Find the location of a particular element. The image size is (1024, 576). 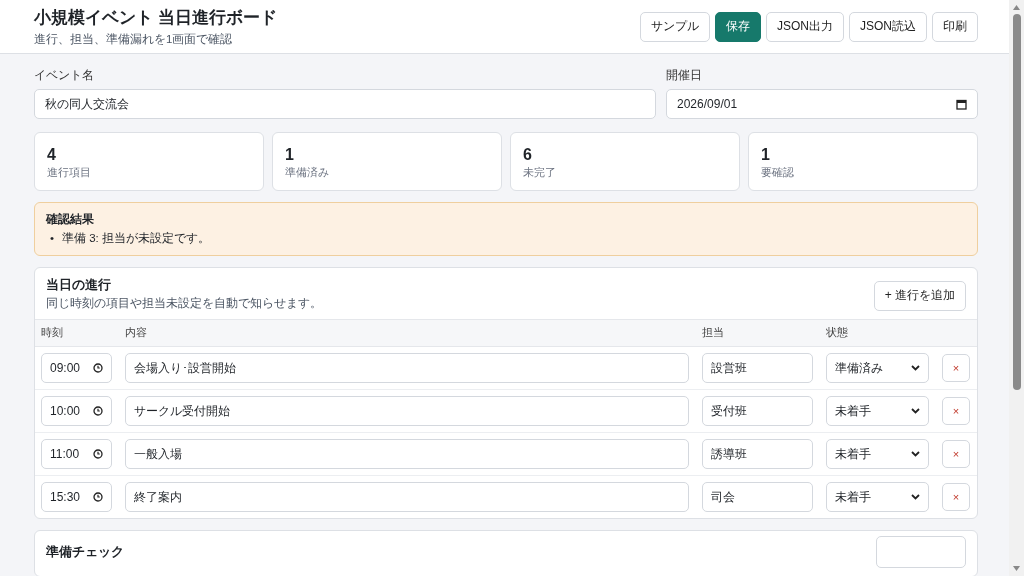

alert-item: 準備 3: 担当が未設定です。 is located at coordinates (136, 238).